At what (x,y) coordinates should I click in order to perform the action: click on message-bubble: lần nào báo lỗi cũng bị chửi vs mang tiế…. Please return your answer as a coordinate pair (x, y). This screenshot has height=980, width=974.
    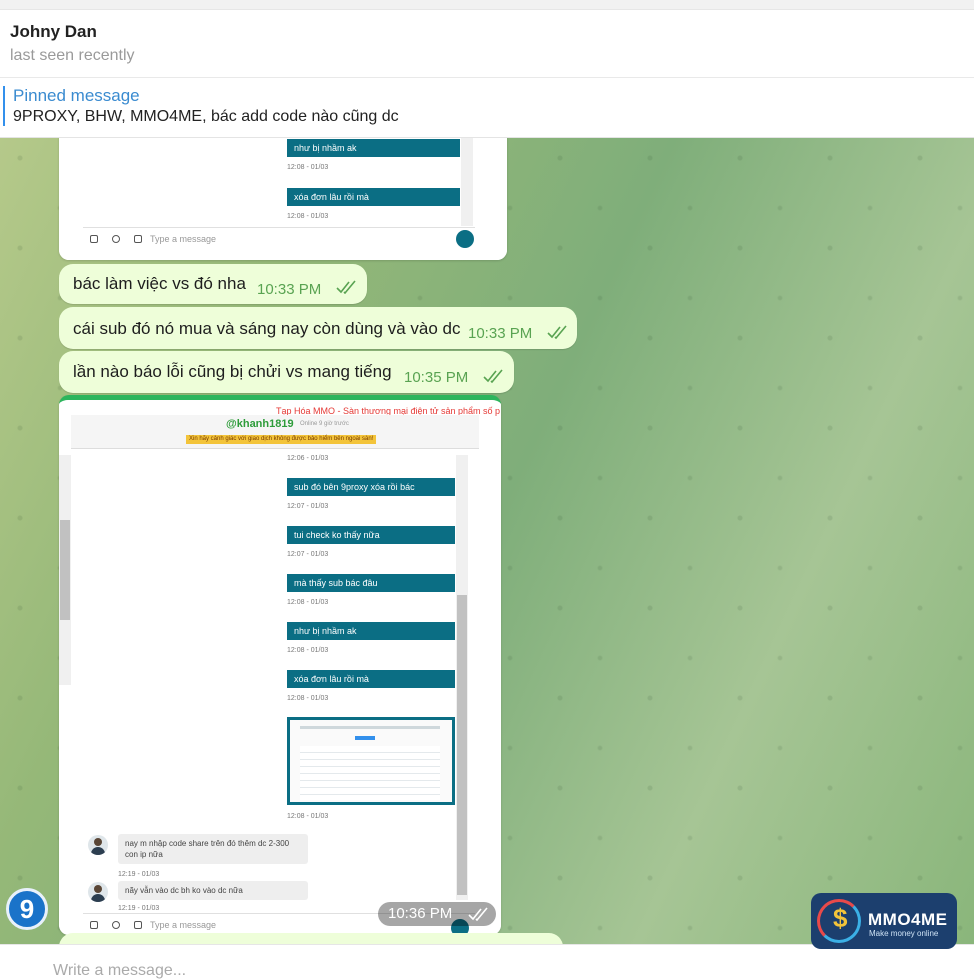
    Looking at the image, I should click on (286, 372).